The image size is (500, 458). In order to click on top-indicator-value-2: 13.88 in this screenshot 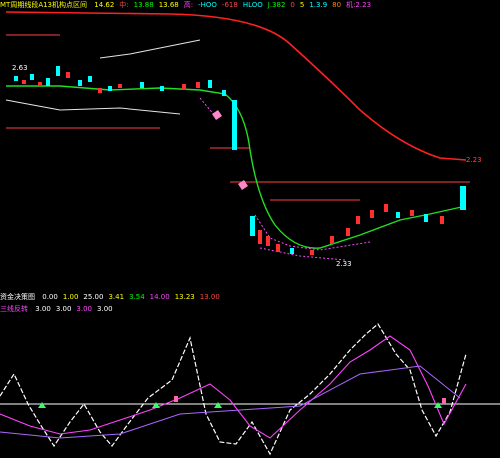, I will do `click(143, 5)`.